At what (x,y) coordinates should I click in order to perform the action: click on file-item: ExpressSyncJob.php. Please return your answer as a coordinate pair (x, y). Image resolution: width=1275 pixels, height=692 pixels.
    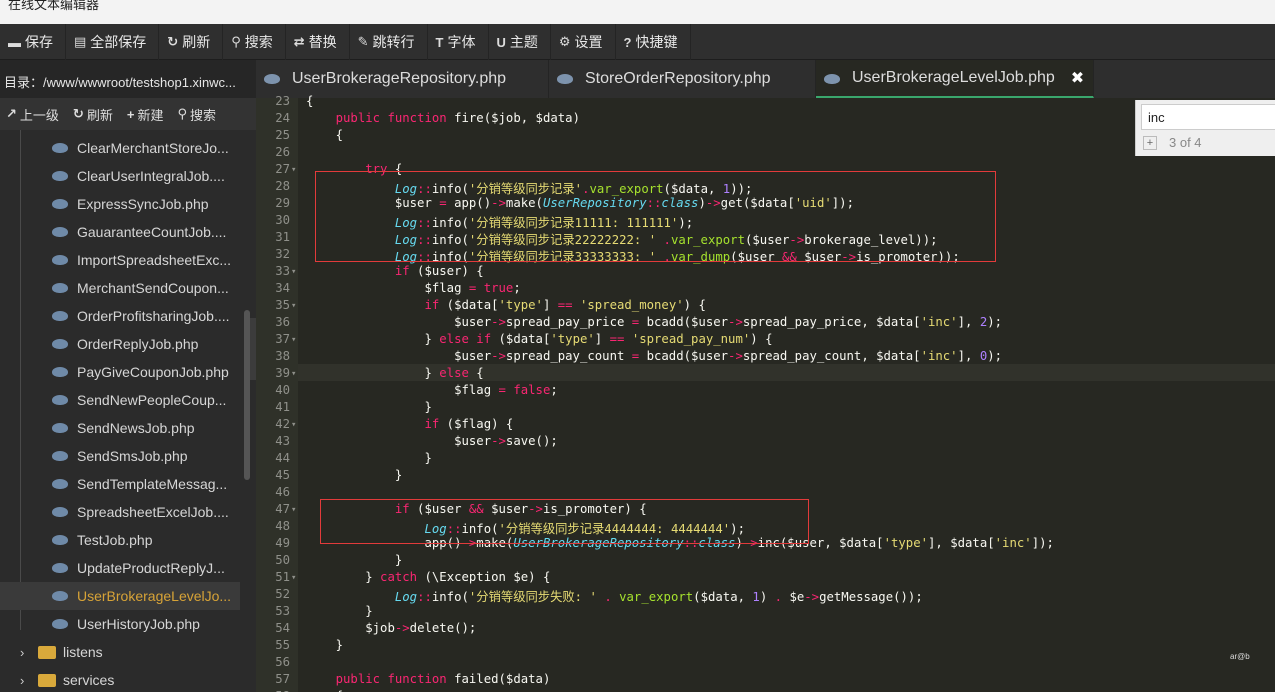
    Looking at the image, I should click on (120, 204).